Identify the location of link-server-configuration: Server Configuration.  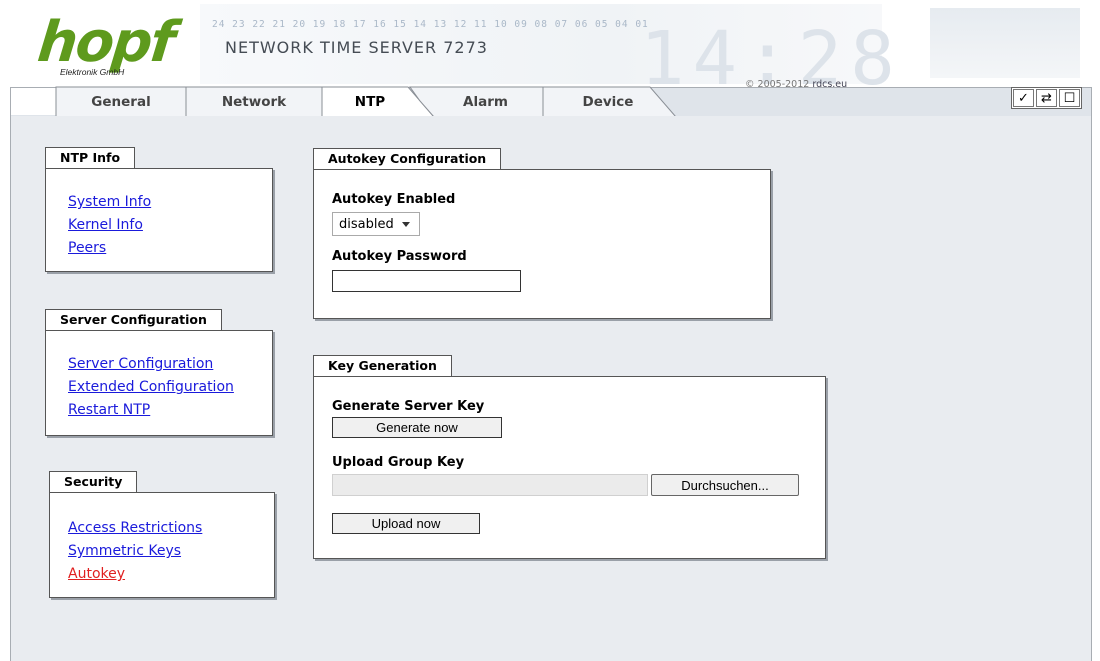
(151, 364).